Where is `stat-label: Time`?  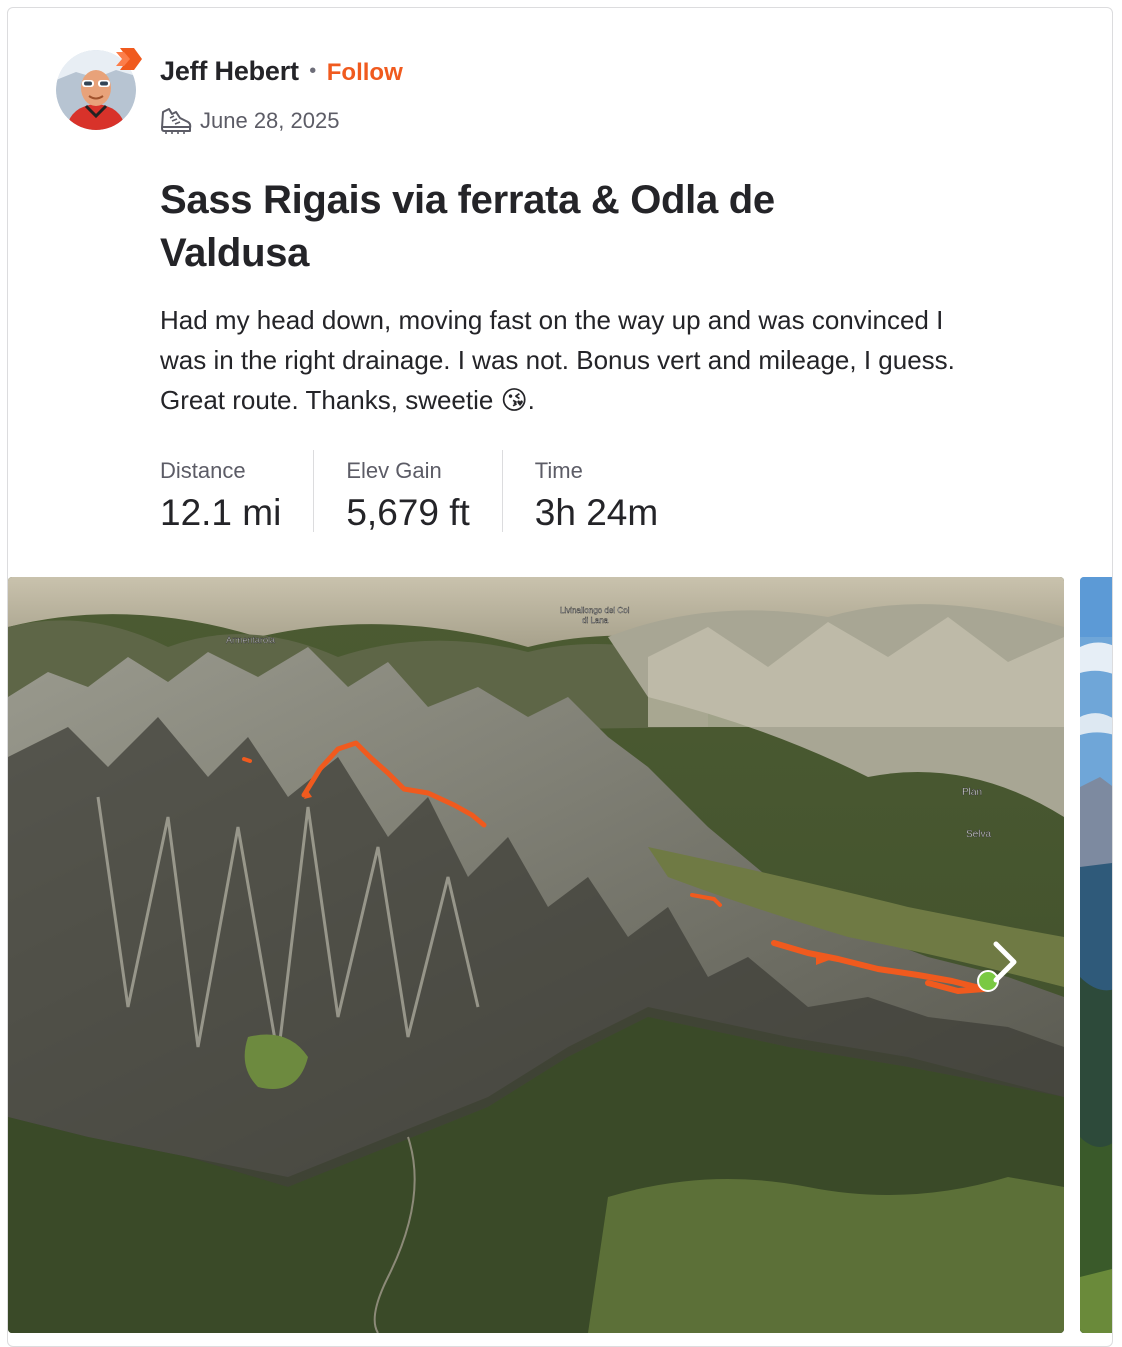
stat-label: Time is located at coordinates (558, 470).